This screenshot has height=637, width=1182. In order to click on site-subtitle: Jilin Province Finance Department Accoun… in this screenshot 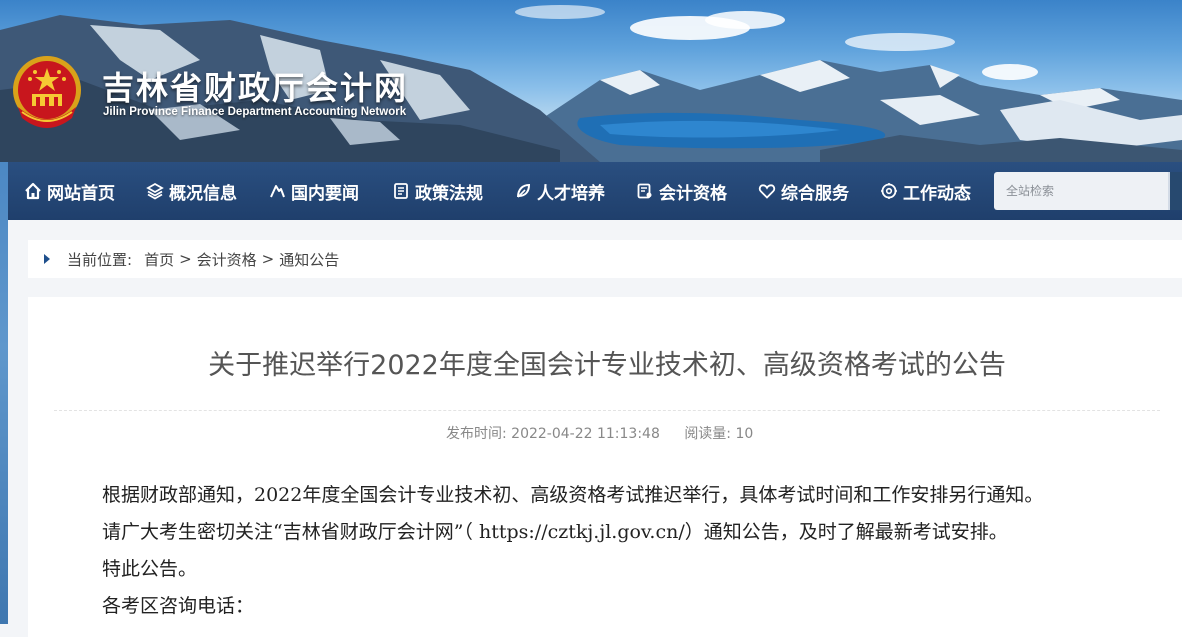, I will do `click(255, 112)`.